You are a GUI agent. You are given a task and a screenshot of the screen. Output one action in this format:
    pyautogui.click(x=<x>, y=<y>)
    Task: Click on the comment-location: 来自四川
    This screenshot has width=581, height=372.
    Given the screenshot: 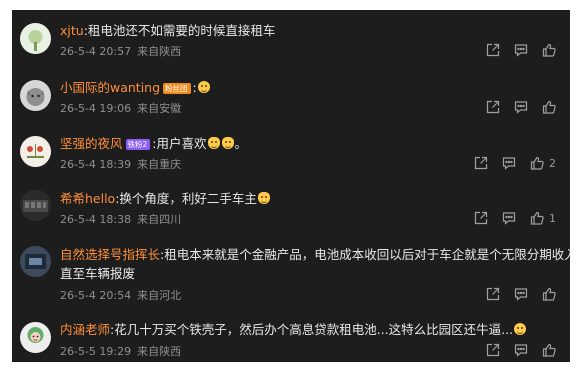 What is the action you would take?
    pyautogui.click(x=159, y=219)
    